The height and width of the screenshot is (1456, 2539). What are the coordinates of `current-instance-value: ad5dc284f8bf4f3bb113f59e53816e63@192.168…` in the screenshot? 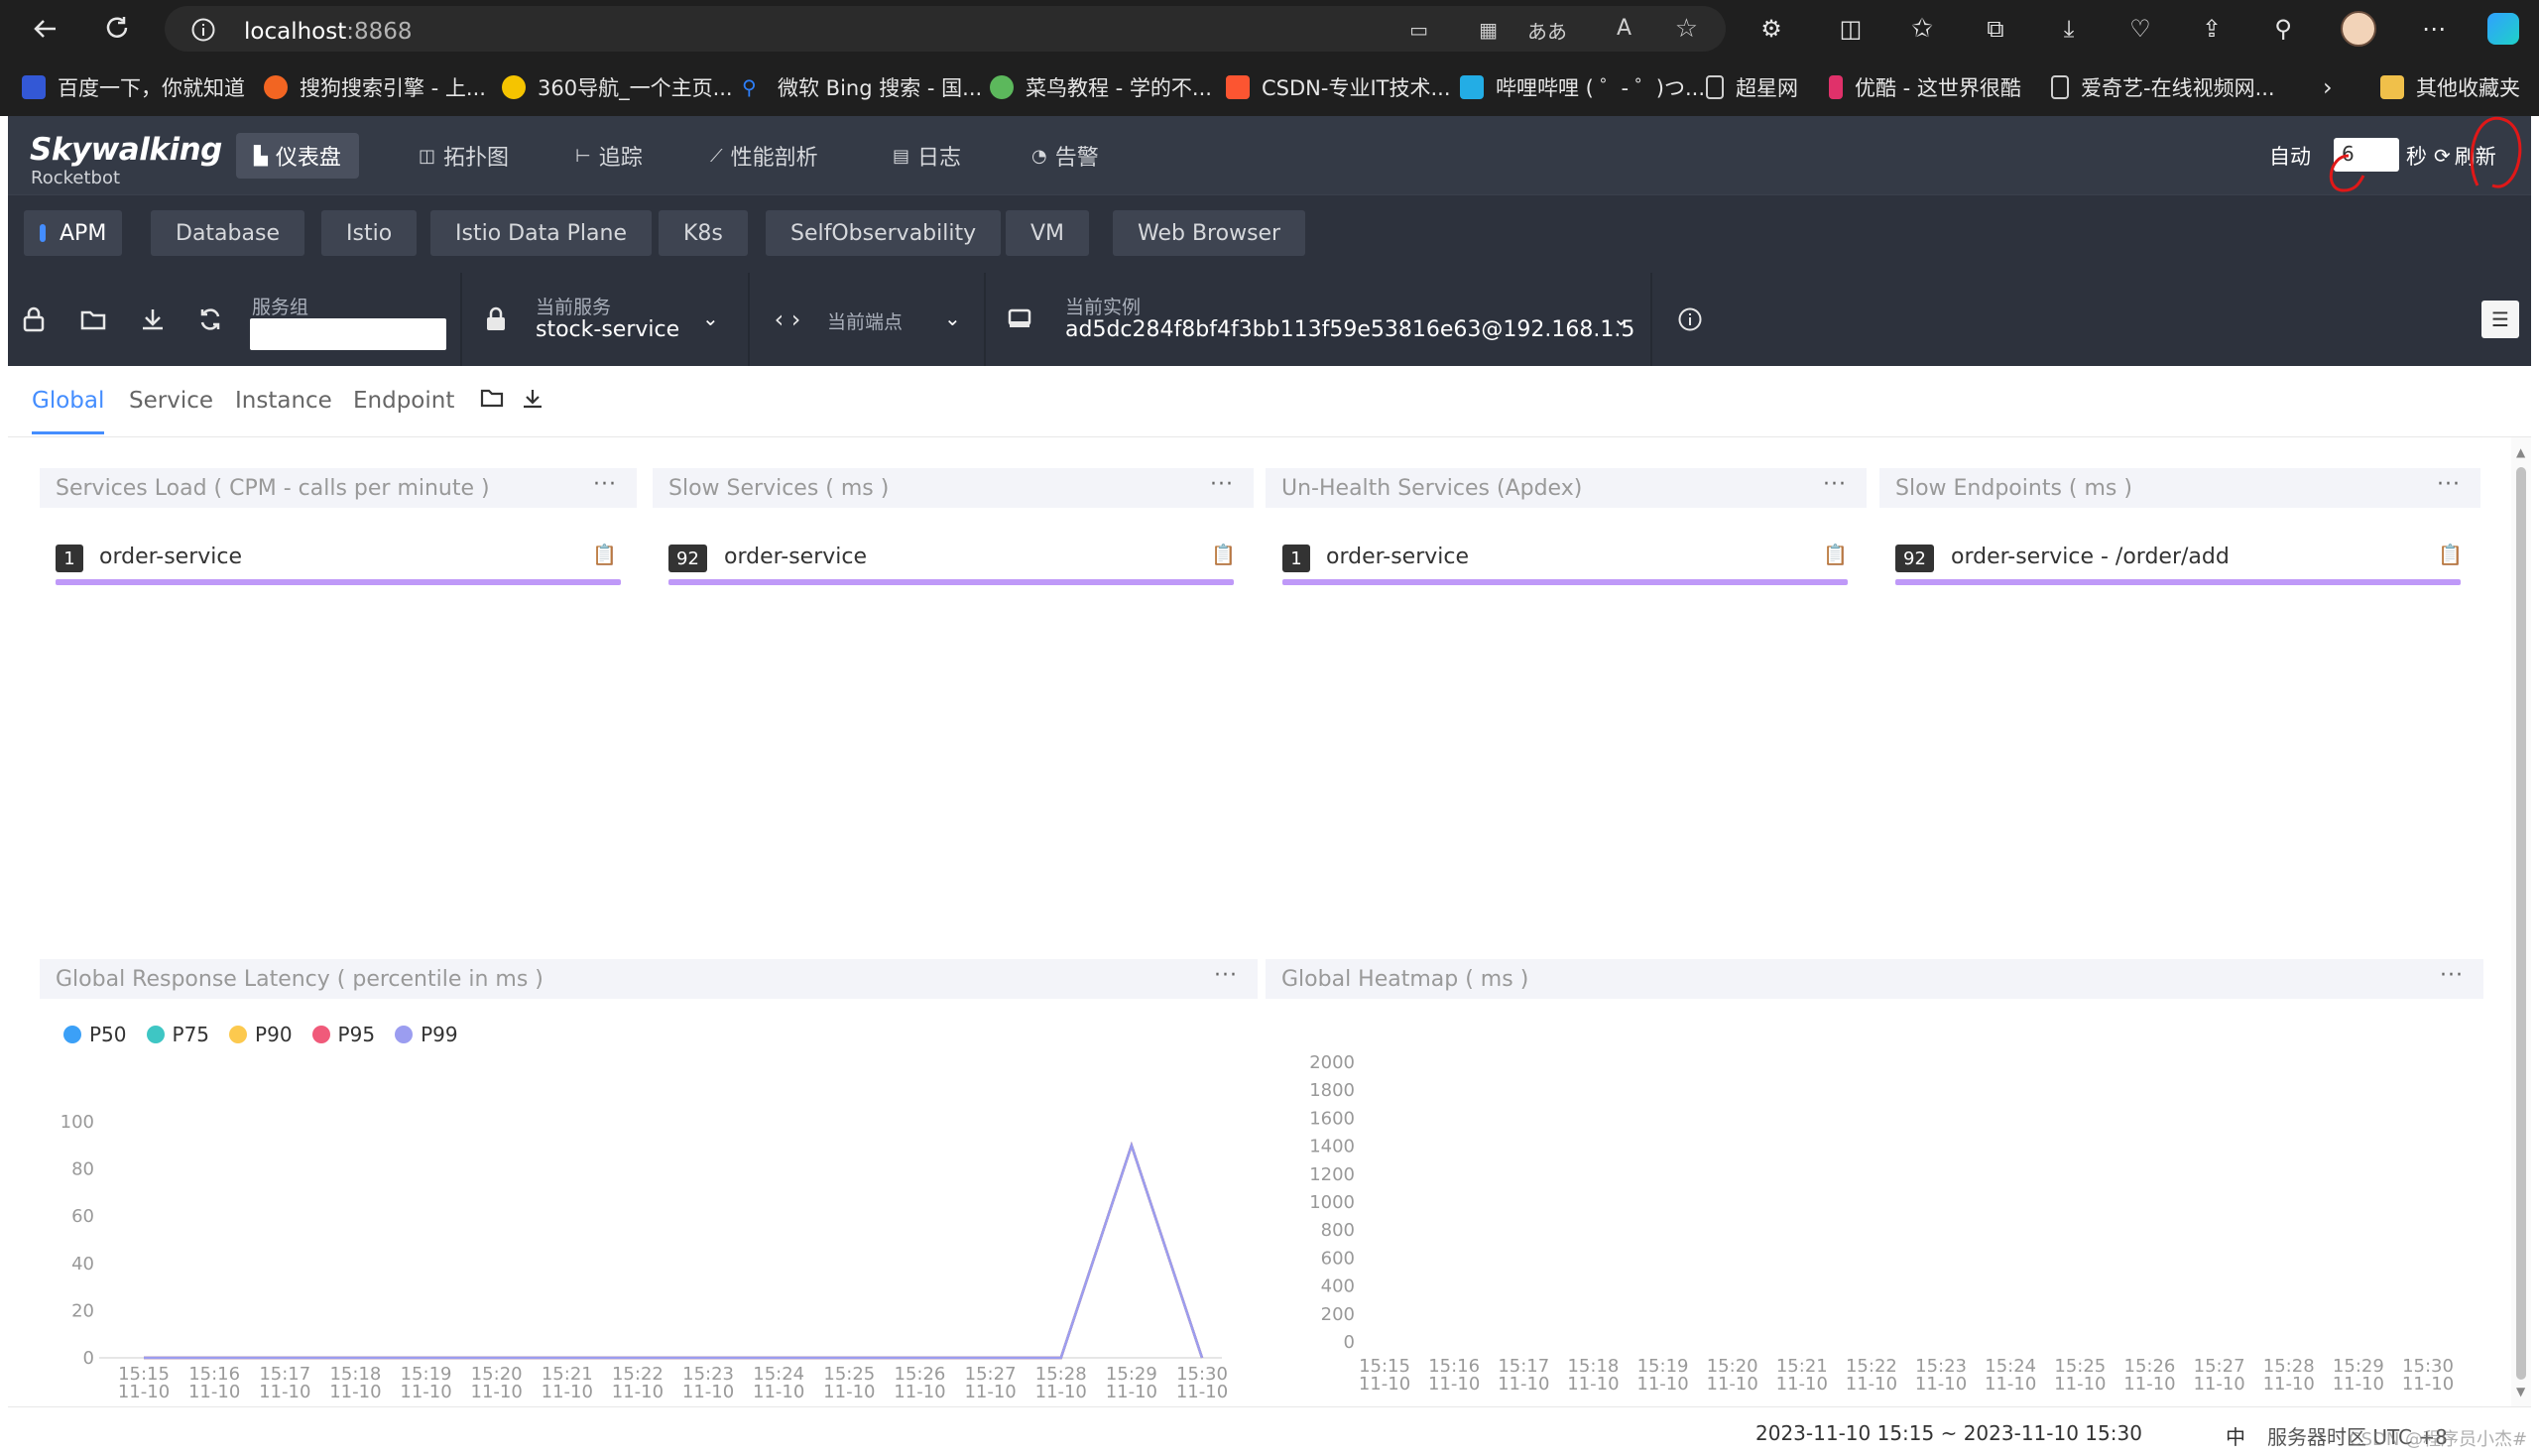 It's located at (1350, 329).